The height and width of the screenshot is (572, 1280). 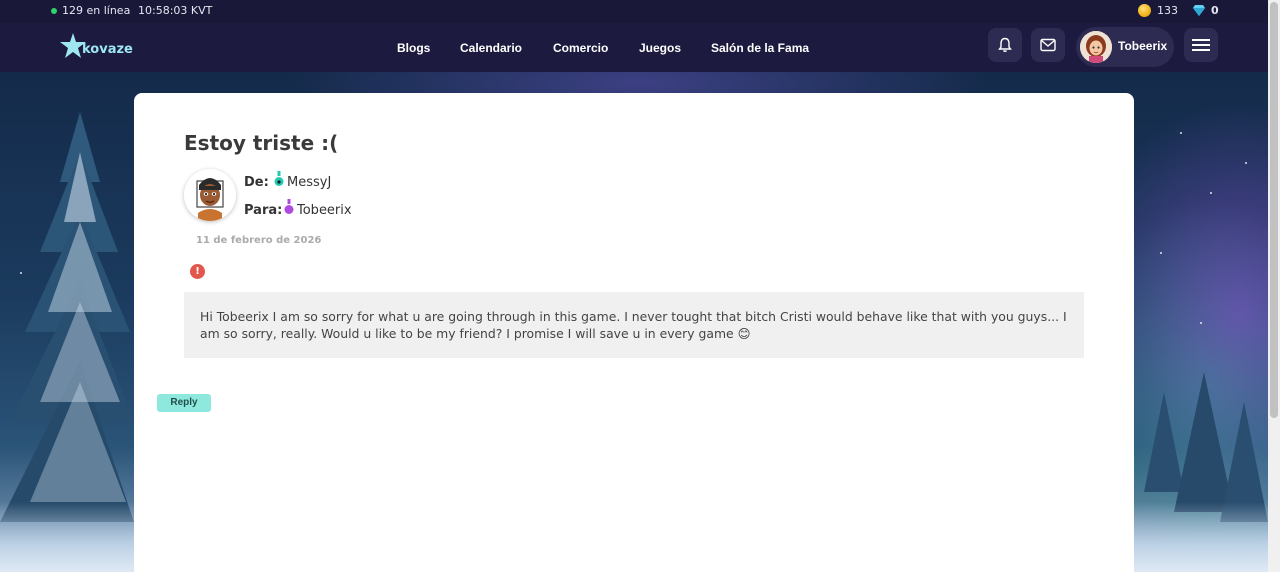 What do you see at coordinates (184, 403) in the screenshot?
I see `reply-button: Reply` at bounding box center [184, 403].